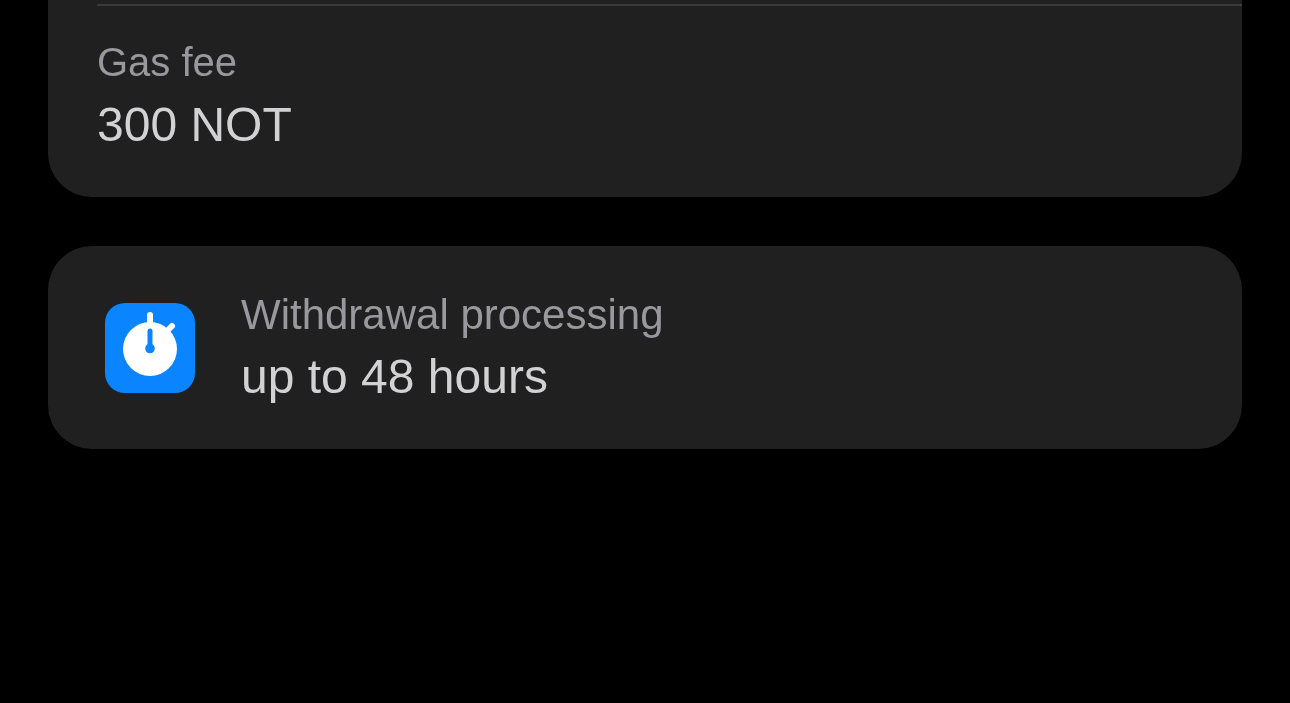 Image resolution: width=1290 pixels, height=703 pixels. Describe the element at coordinates (394, 376) in the screenshot. I see `processing-time: up to 48 hours` at that location.